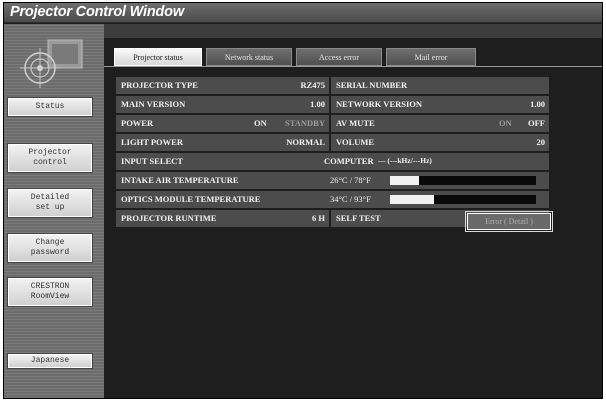 Image resolution: width=606 pixels, height=403 pixels. What do you see at coordinates (305, 142) in the screenshot?
I see `light-power-value: NORMAL` at bounding box center [305, 142].